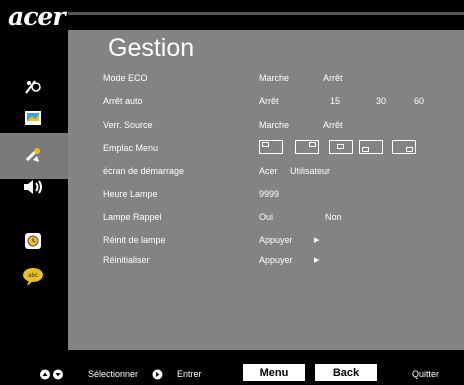 The width and height of the screenshot is (464, 385). Describe the element at coordinates (232, 367) in the screenshot. I see `footer-bar` at that location.